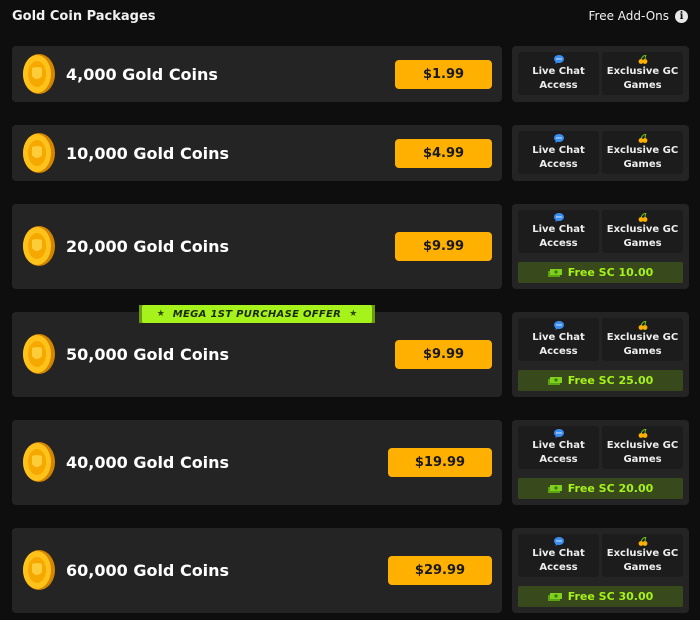 This screenshot has width=700, height=620. I want to click on coin-amount: 40,000 Gold Coins, so click(148, 462).